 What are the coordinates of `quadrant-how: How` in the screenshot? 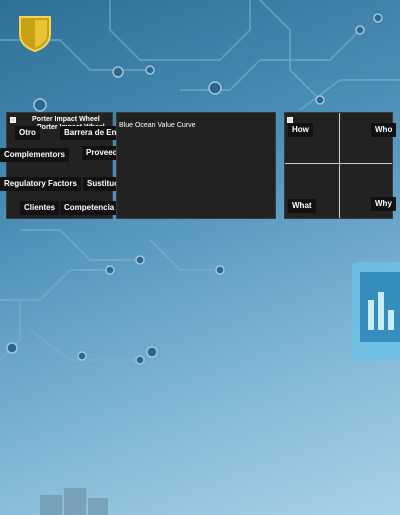 It's located at (300, 130).